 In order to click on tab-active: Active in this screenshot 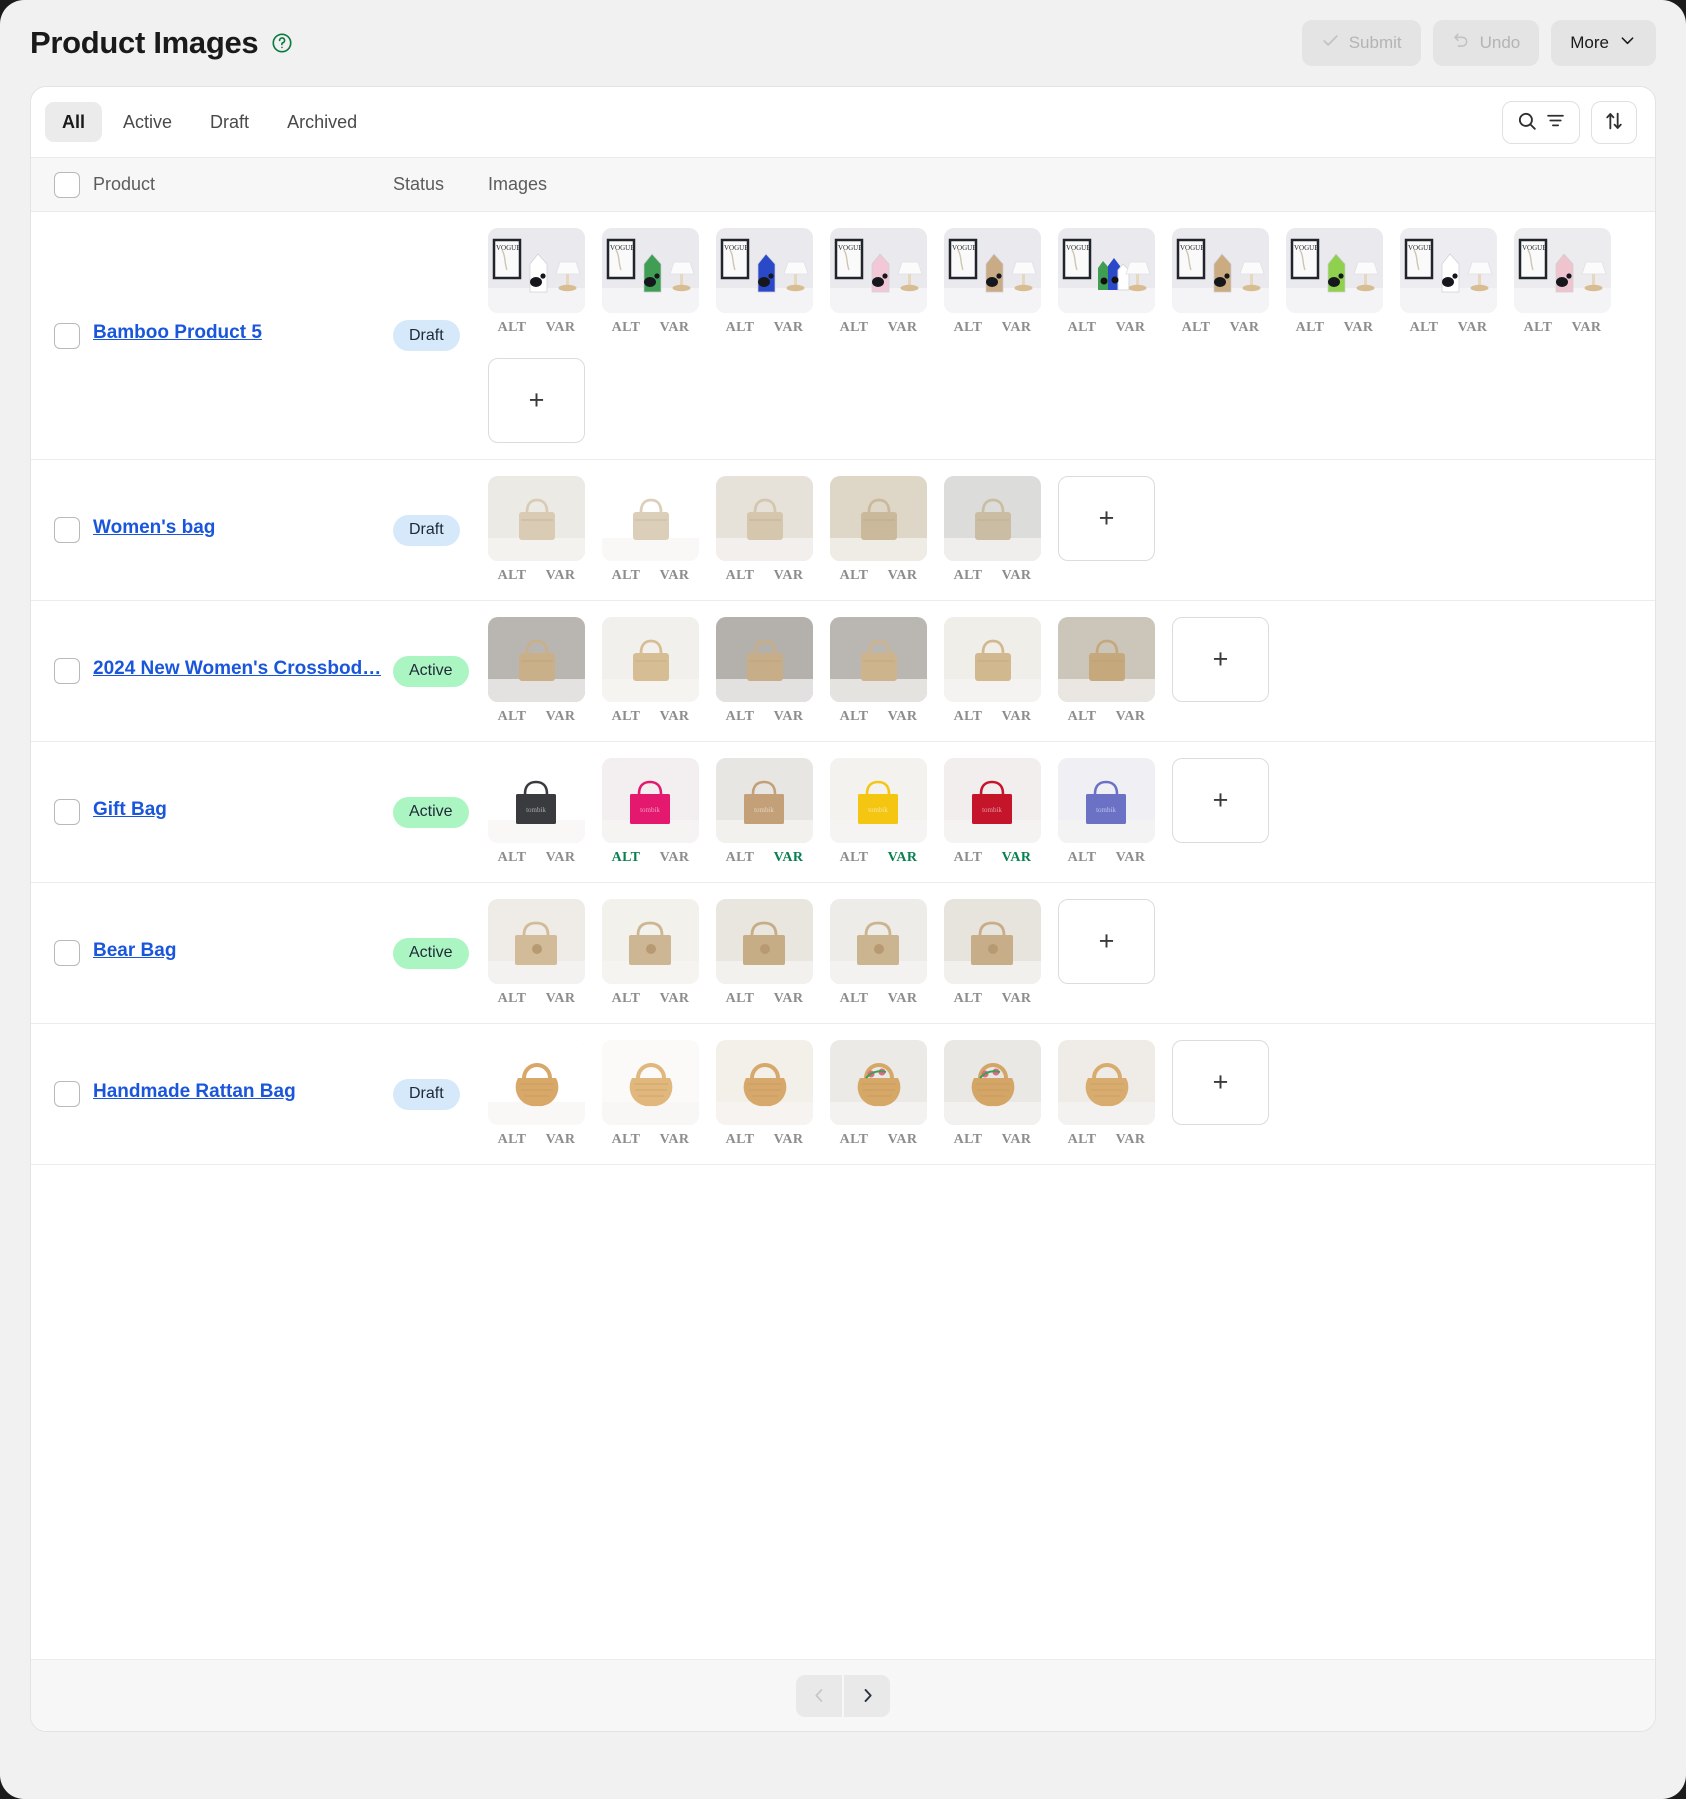, I will do `click(147, 122)`.